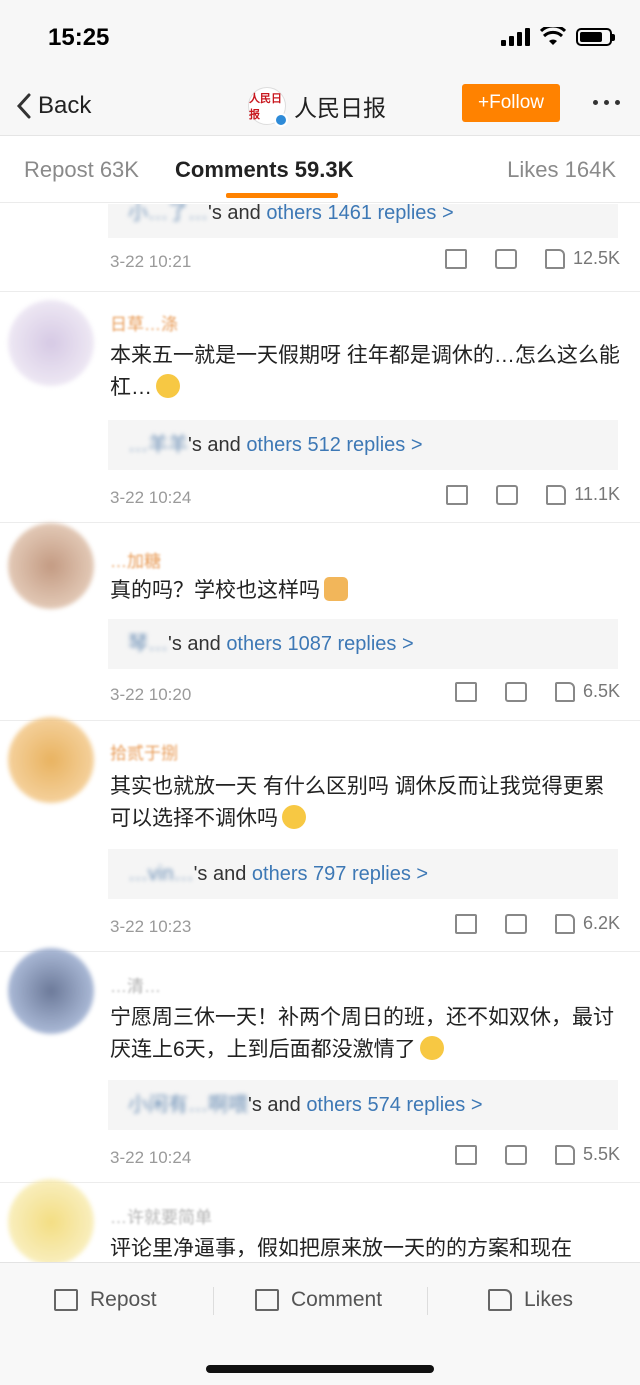 This screenshot has width=640, height=1385. Describe the element at coordinates (151, 1157) in the screenshot. I see `comment-time: 3-22 10:24` at that location.